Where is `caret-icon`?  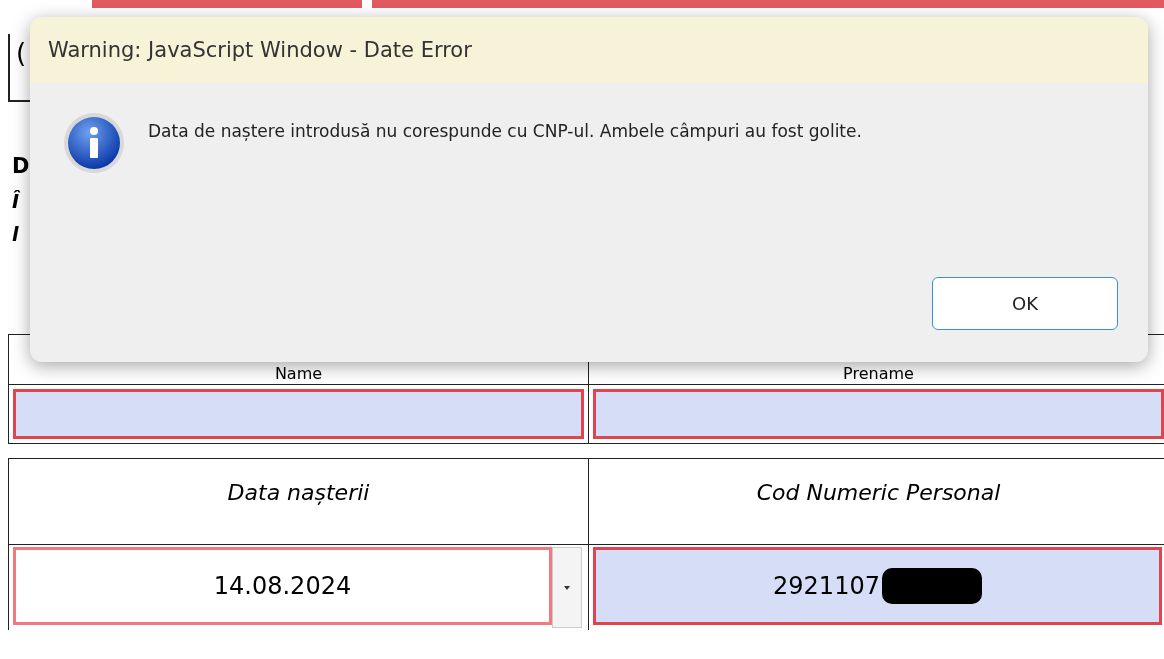
caret-icon is located at coordinates (567, 587).